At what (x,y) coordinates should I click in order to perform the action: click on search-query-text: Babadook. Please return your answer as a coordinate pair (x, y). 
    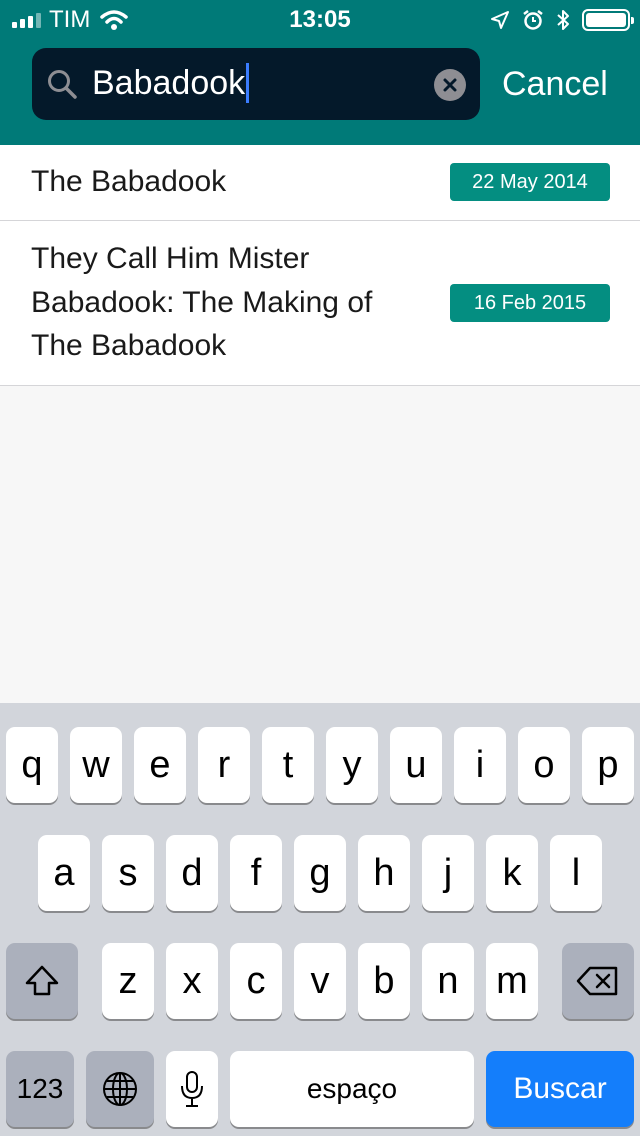
    Looking at the image, I should click on (169, 83).